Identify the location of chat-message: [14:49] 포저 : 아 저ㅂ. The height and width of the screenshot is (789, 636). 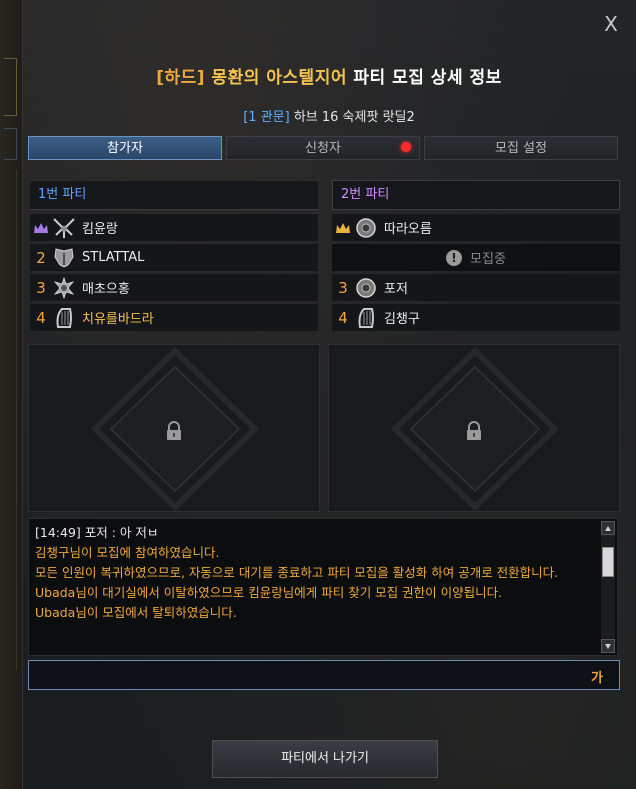
(97, 532).